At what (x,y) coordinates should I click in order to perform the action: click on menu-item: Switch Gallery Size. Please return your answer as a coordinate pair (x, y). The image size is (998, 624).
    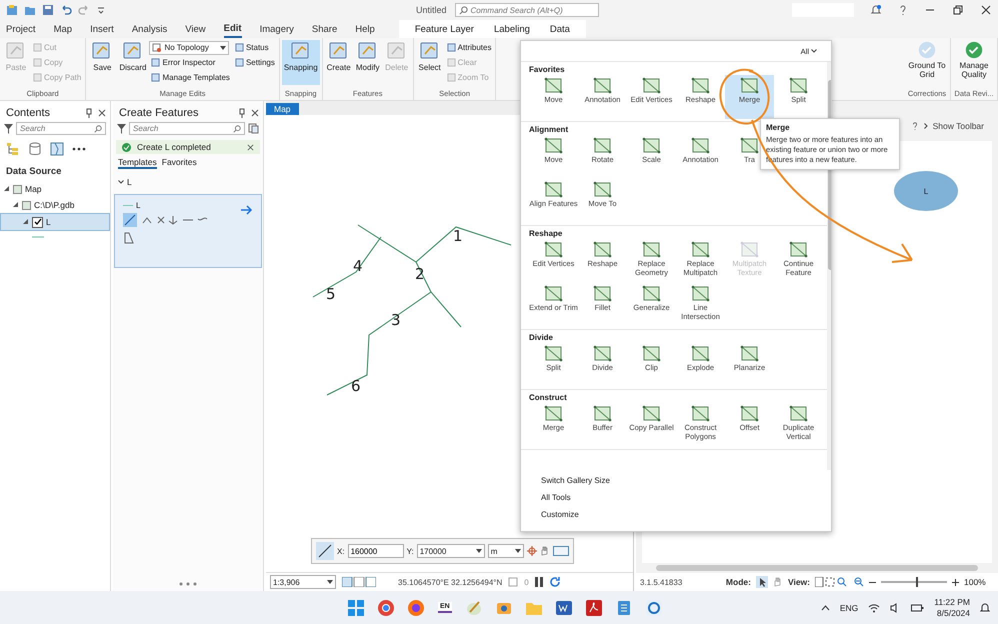
    Looking at the image, I should click on (575, 480).